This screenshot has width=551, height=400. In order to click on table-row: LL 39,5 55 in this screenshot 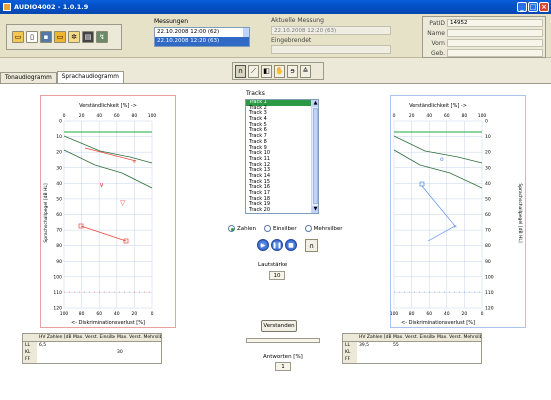, I will do `click(371, 345)`.